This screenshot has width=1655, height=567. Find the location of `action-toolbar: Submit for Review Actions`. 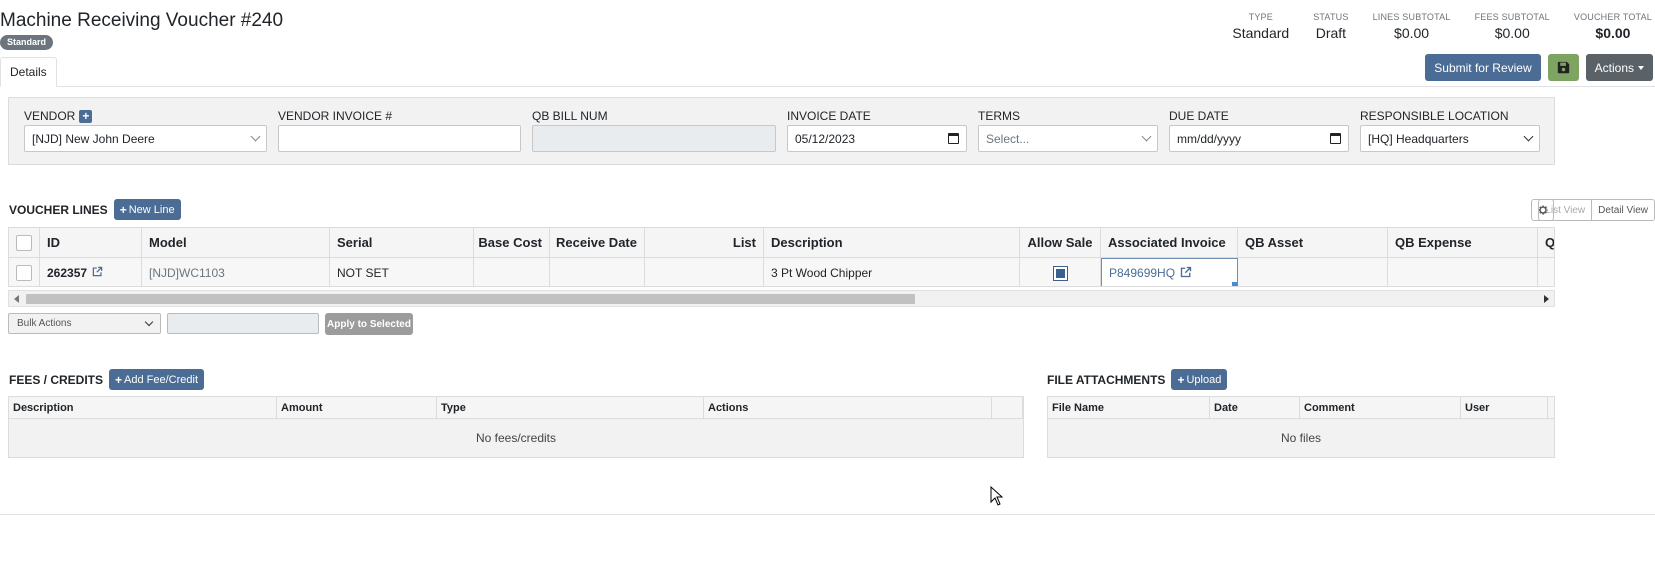

action-toolbar: Submit for Review Actions is located at coordinates (1539, 67).